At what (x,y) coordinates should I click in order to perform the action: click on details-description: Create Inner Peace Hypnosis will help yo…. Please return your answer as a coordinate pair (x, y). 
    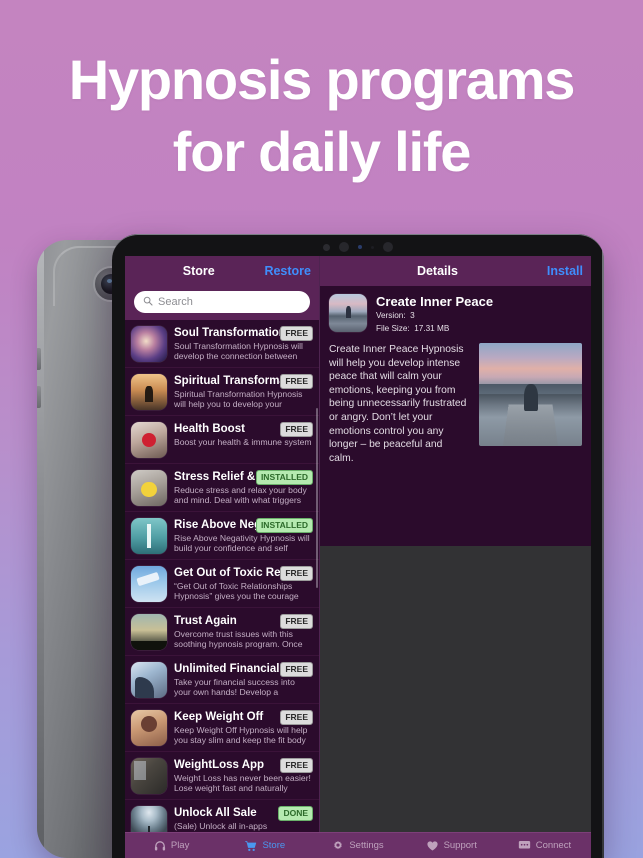
    Looking at the image, I should click on (398, 404).